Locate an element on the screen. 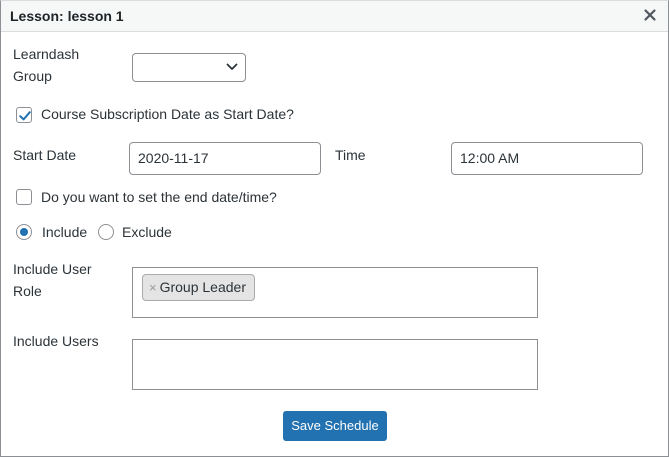 This screenshot has height=457, width=669. close-icon is located at coordinates (650, 15).